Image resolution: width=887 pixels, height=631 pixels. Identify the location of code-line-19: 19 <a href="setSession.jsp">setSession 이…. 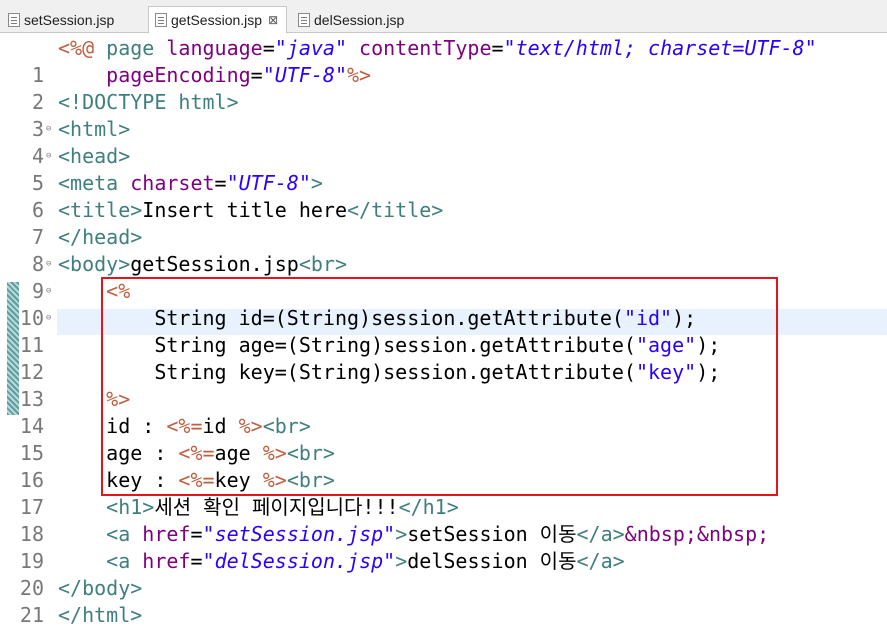
(443, 547).